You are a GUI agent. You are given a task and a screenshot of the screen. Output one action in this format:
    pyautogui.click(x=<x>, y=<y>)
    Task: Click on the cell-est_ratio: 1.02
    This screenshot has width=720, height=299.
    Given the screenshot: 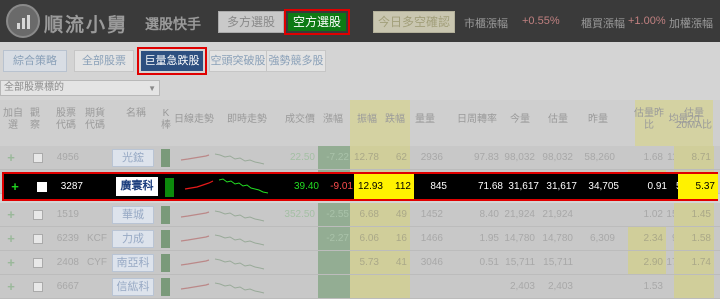 What is the action you would take?
    pyautogui.click(x=653, y=214)
    